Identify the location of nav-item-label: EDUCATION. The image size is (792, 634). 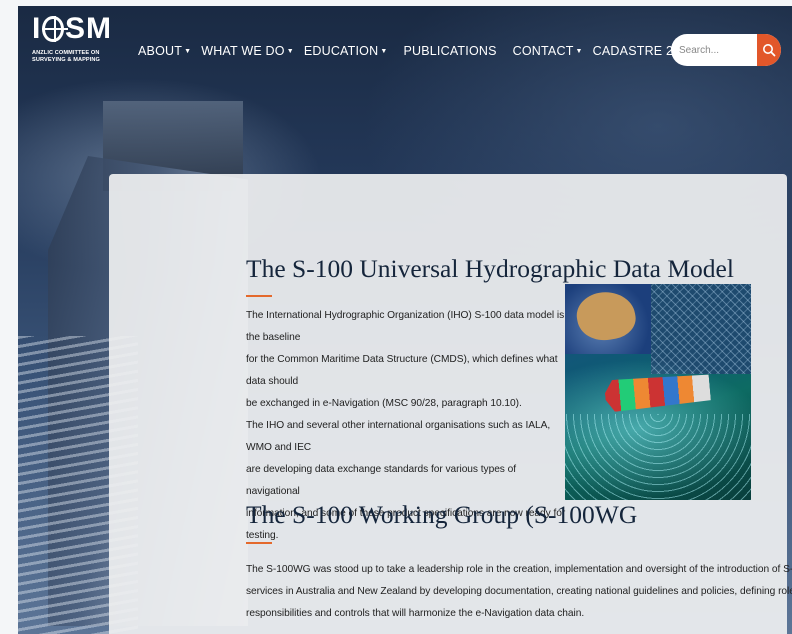
(341, 51).